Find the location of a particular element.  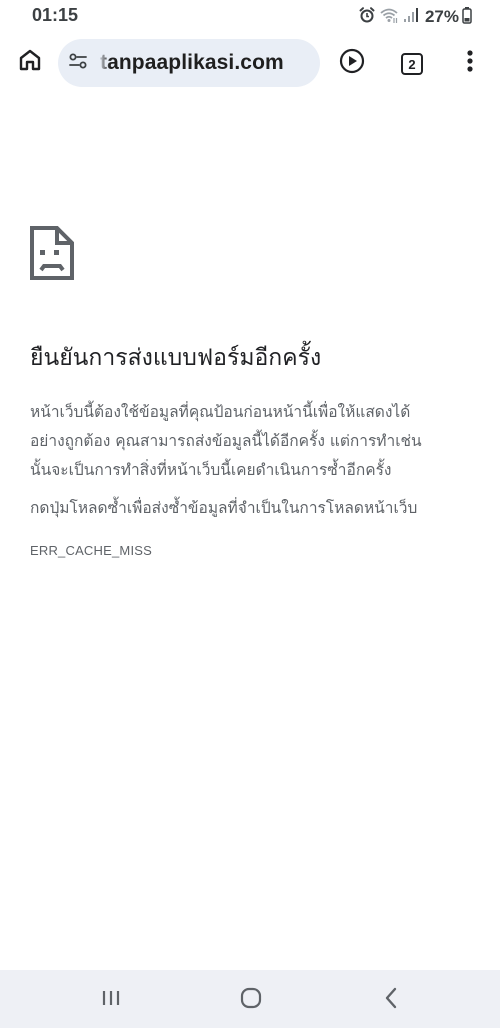

home-icon is located at coordinates (30, 62).